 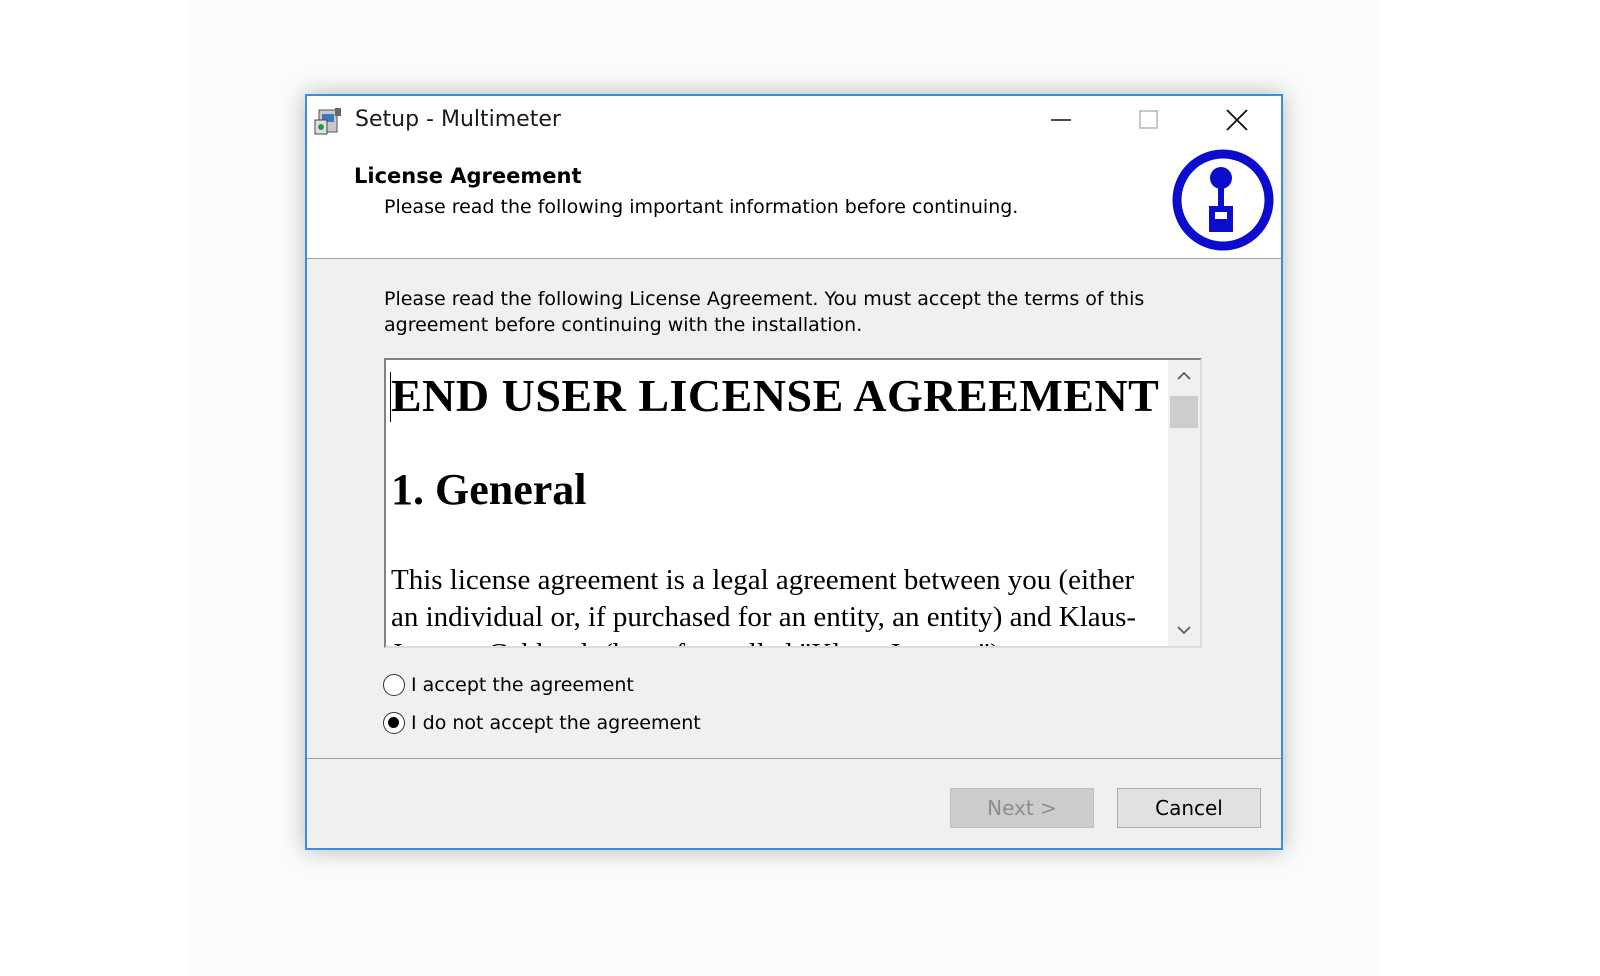 I want to click on accept-agreement-option: I accept the agreement, so click(x=508, y=685).